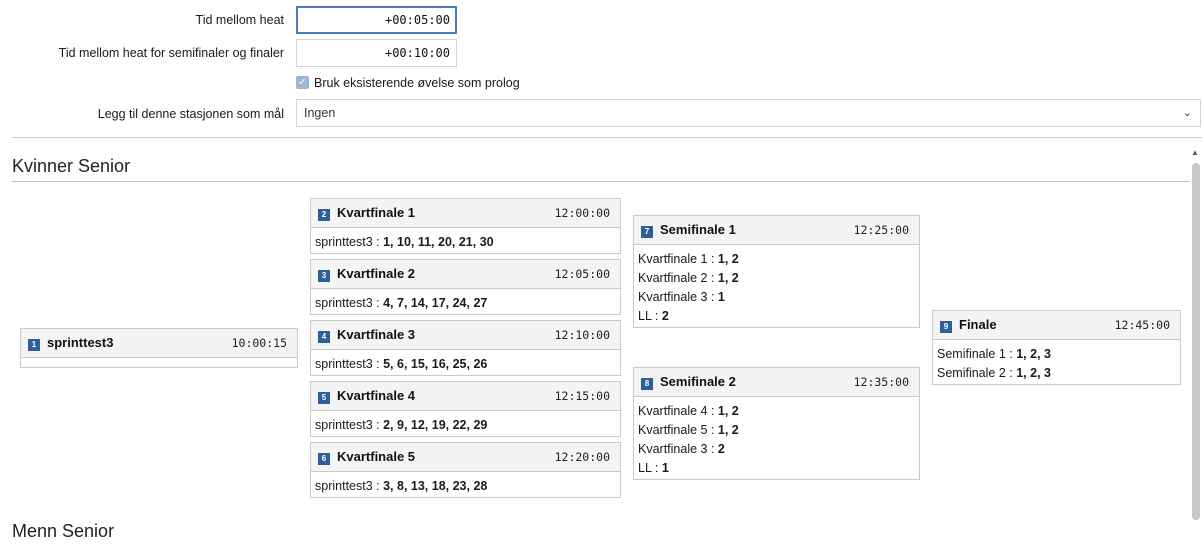  Describe the element at coordinates (34, 345) in the screenshot. I see `heat-number-badge: 1` at that location.